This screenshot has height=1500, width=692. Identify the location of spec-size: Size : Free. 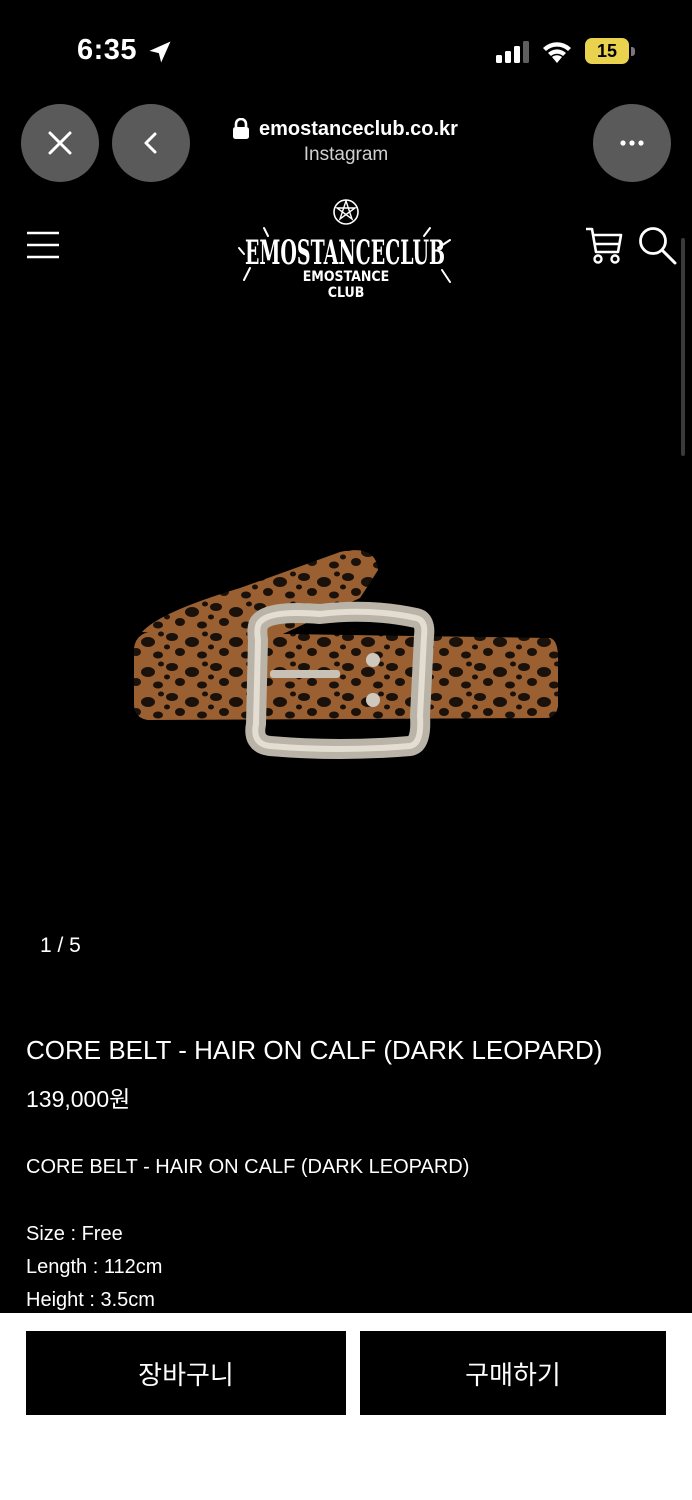
(74, 1234).